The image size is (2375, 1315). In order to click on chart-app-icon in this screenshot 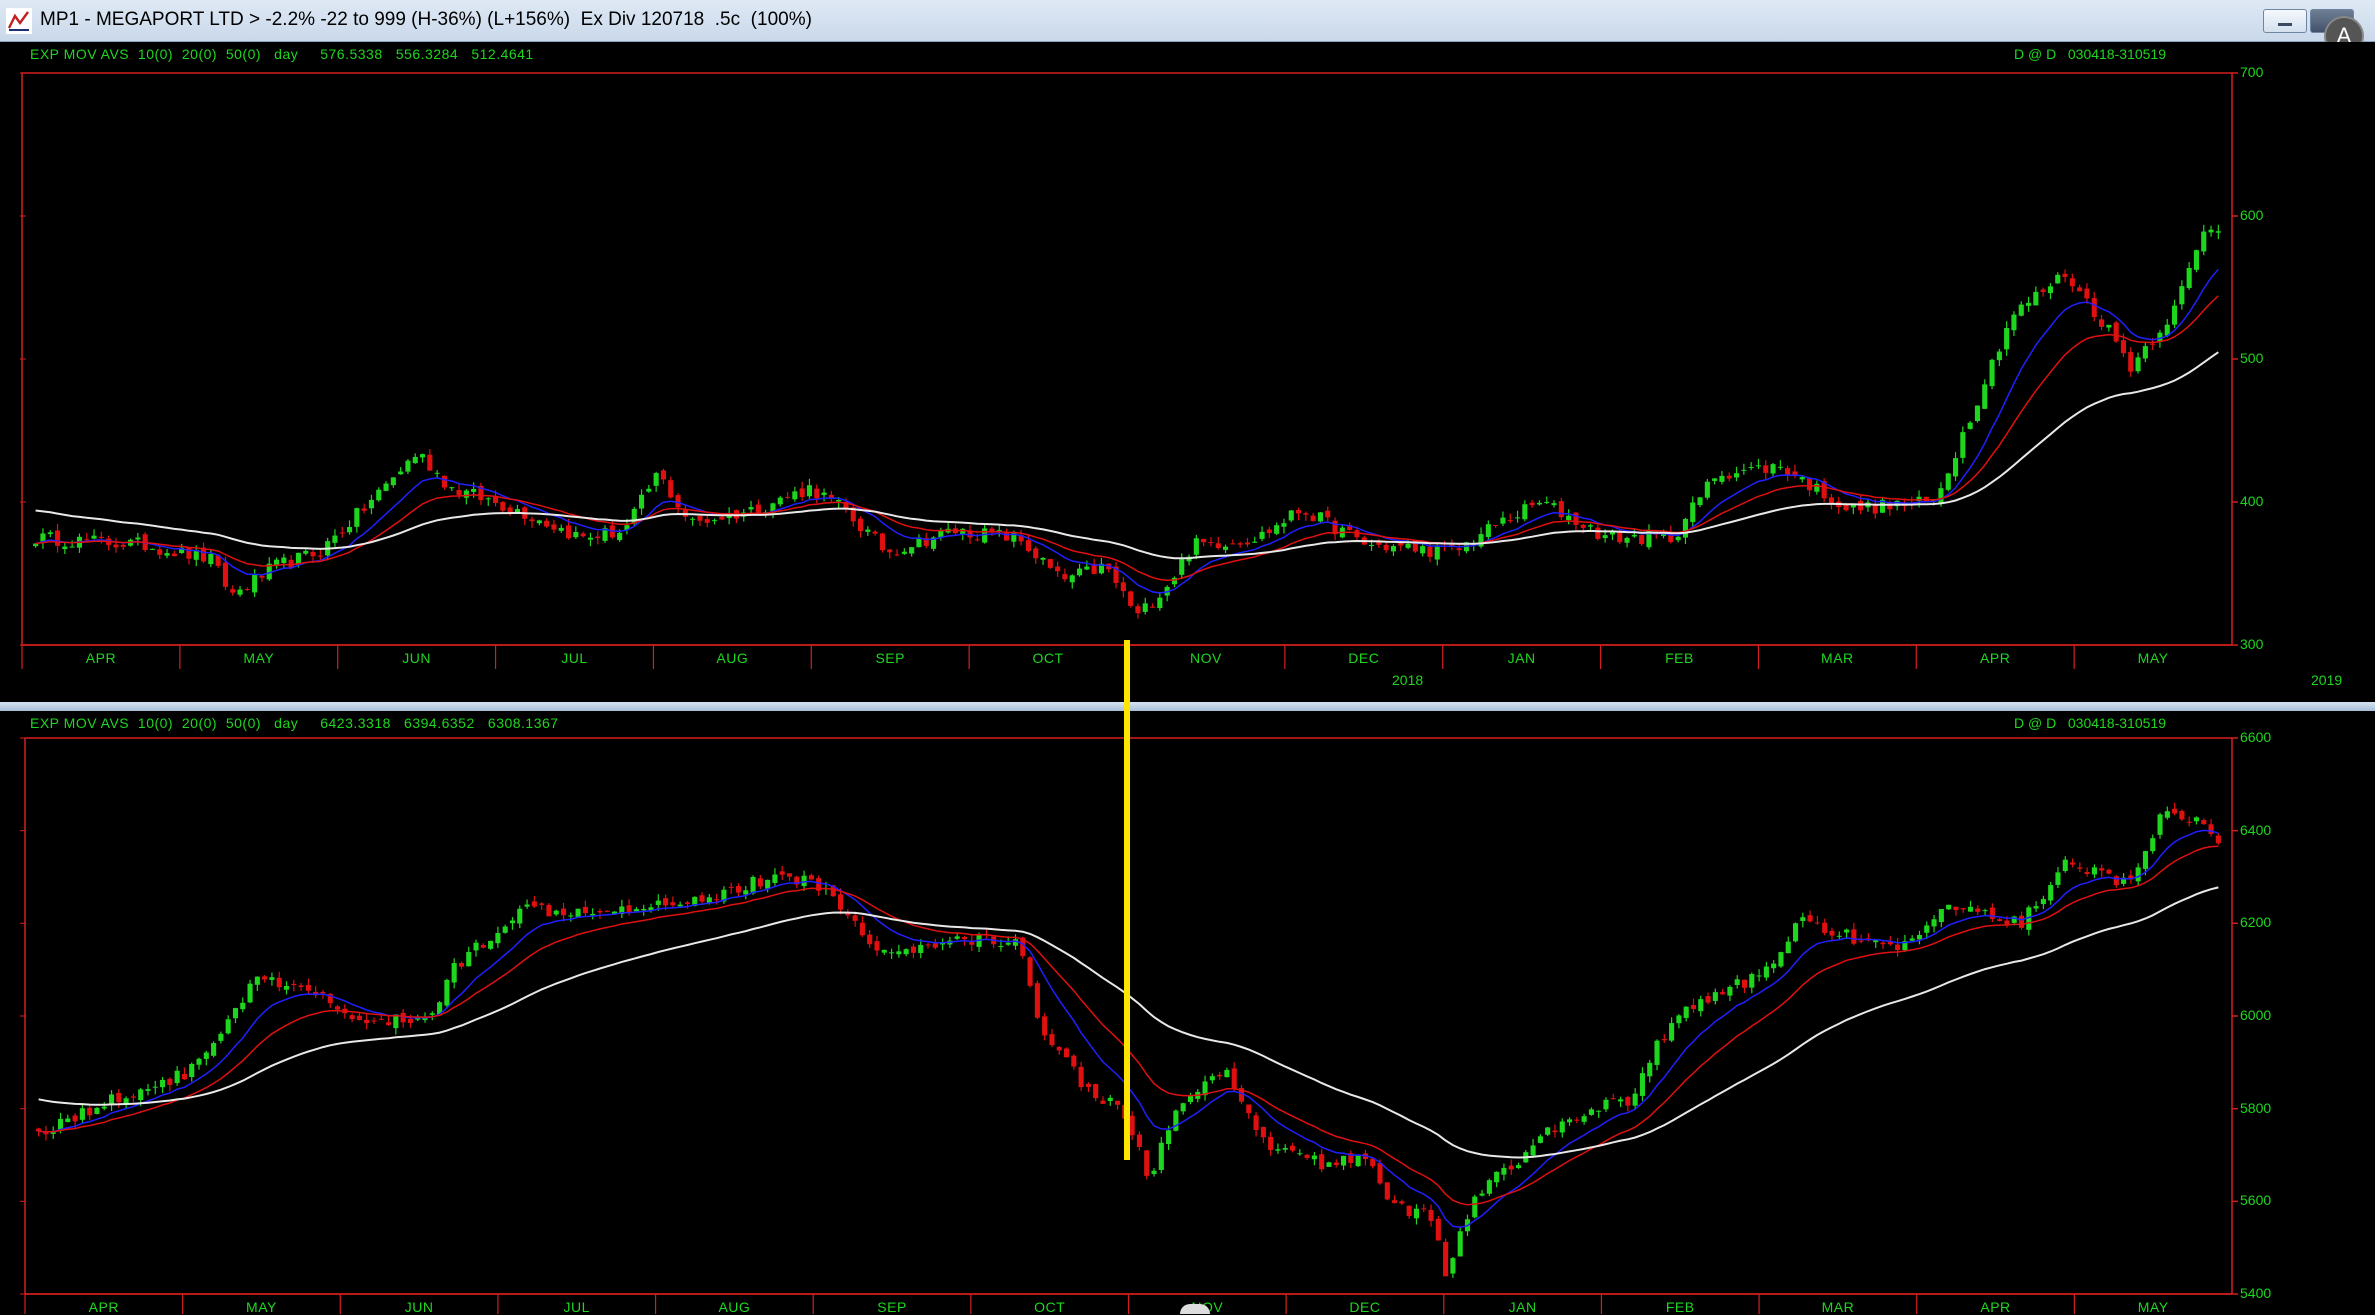, I will do `click(19, 21)`.